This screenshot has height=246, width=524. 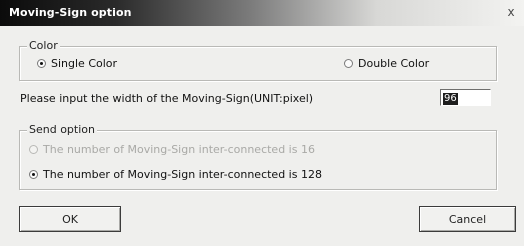 What do you see at coordinates (84, 63) in the screenshot?
I see `single-color-label: Single Color` at bounding box center [84, 63].